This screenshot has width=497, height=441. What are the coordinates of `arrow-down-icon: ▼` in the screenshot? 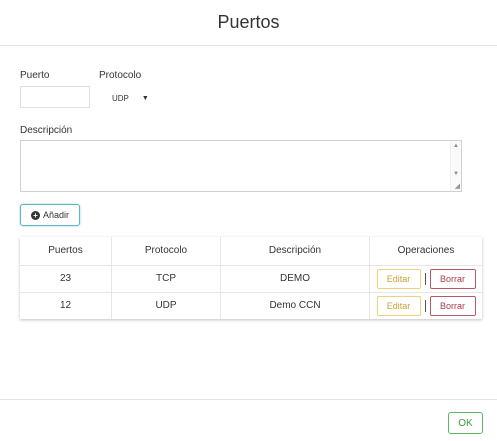 It's located at (456, 174).